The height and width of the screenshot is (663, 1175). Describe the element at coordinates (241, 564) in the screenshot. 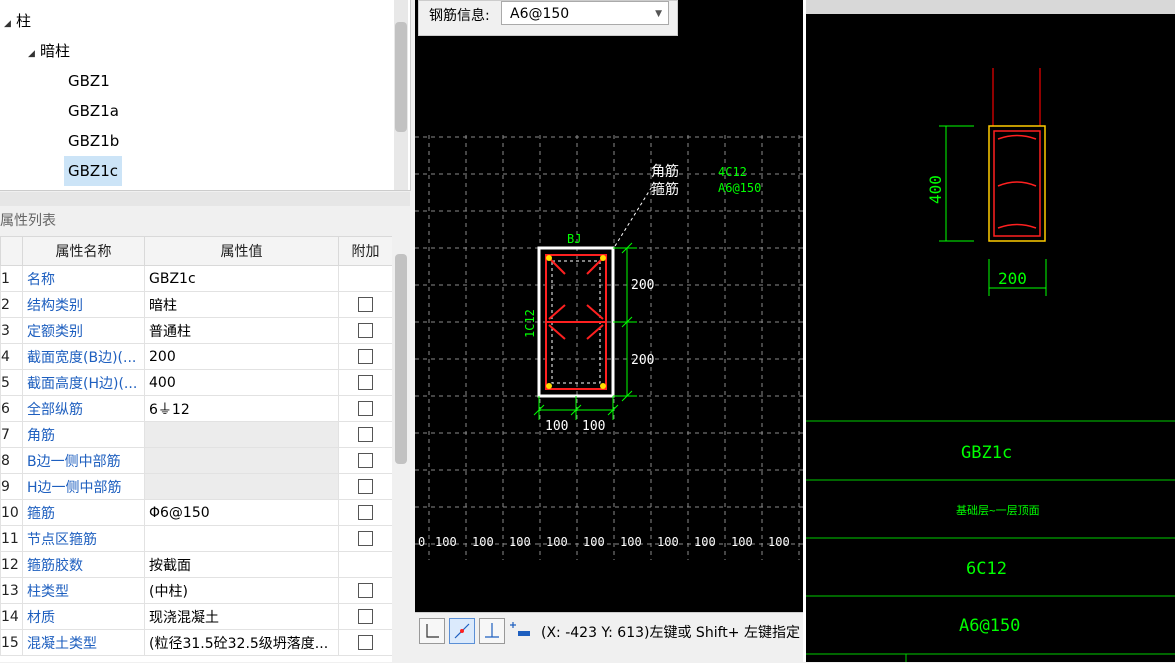

I see `property-value: 按截面` at that location.